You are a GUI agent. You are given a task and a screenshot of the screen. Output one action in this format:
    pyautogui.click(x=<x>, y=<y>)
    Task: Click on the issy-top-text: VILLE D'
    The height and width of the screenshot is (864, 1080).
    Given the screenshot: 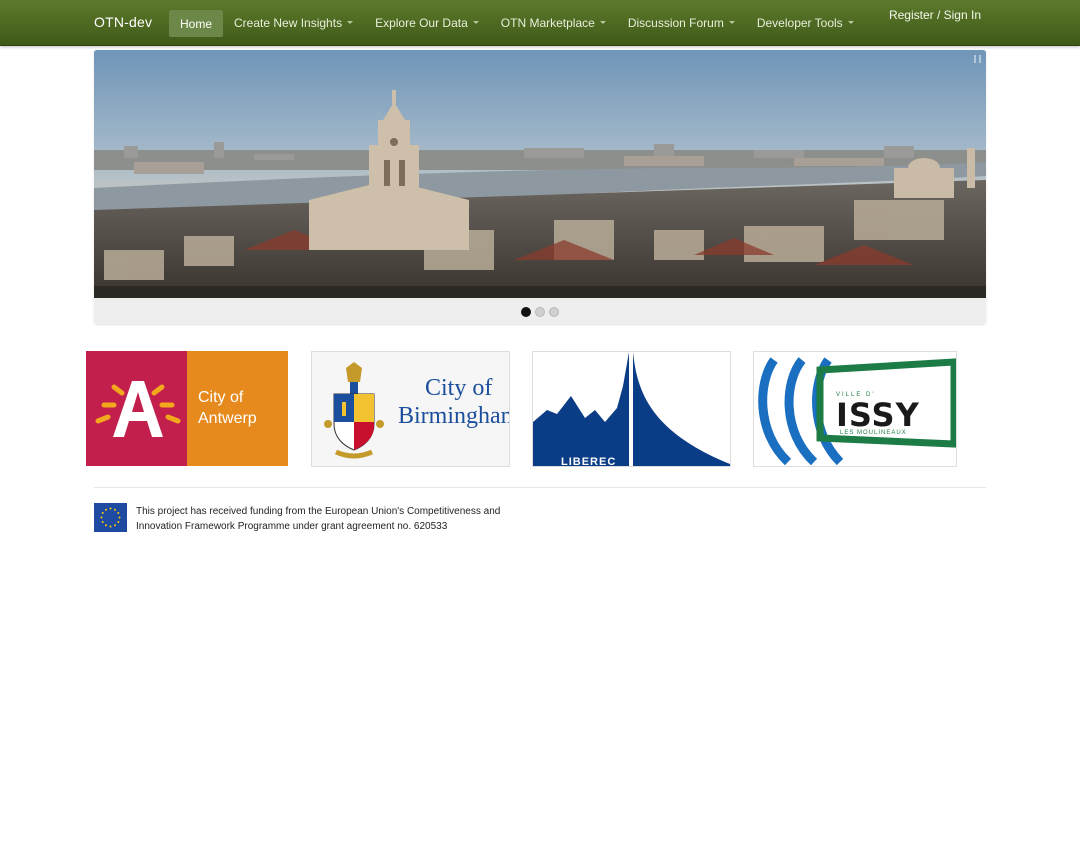 What is the action you would take?
    pyautogui.click(x=856, y=395)
    